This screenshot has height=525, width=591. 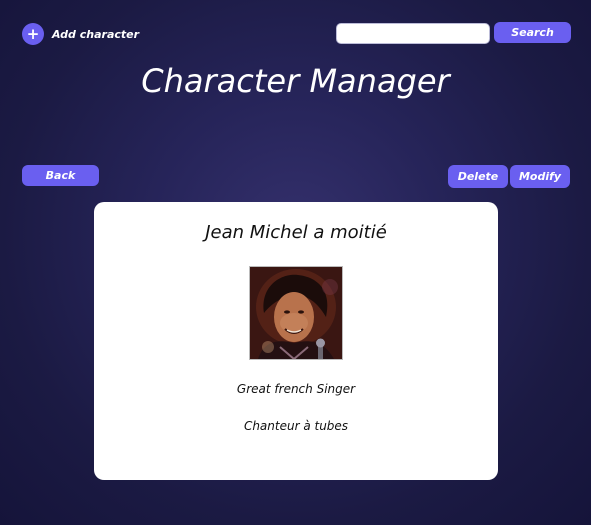 What do you see at coordinates (96, 34) in the screenshot?
I see `add-character-label: Add character` at bounding box center [96, 34].